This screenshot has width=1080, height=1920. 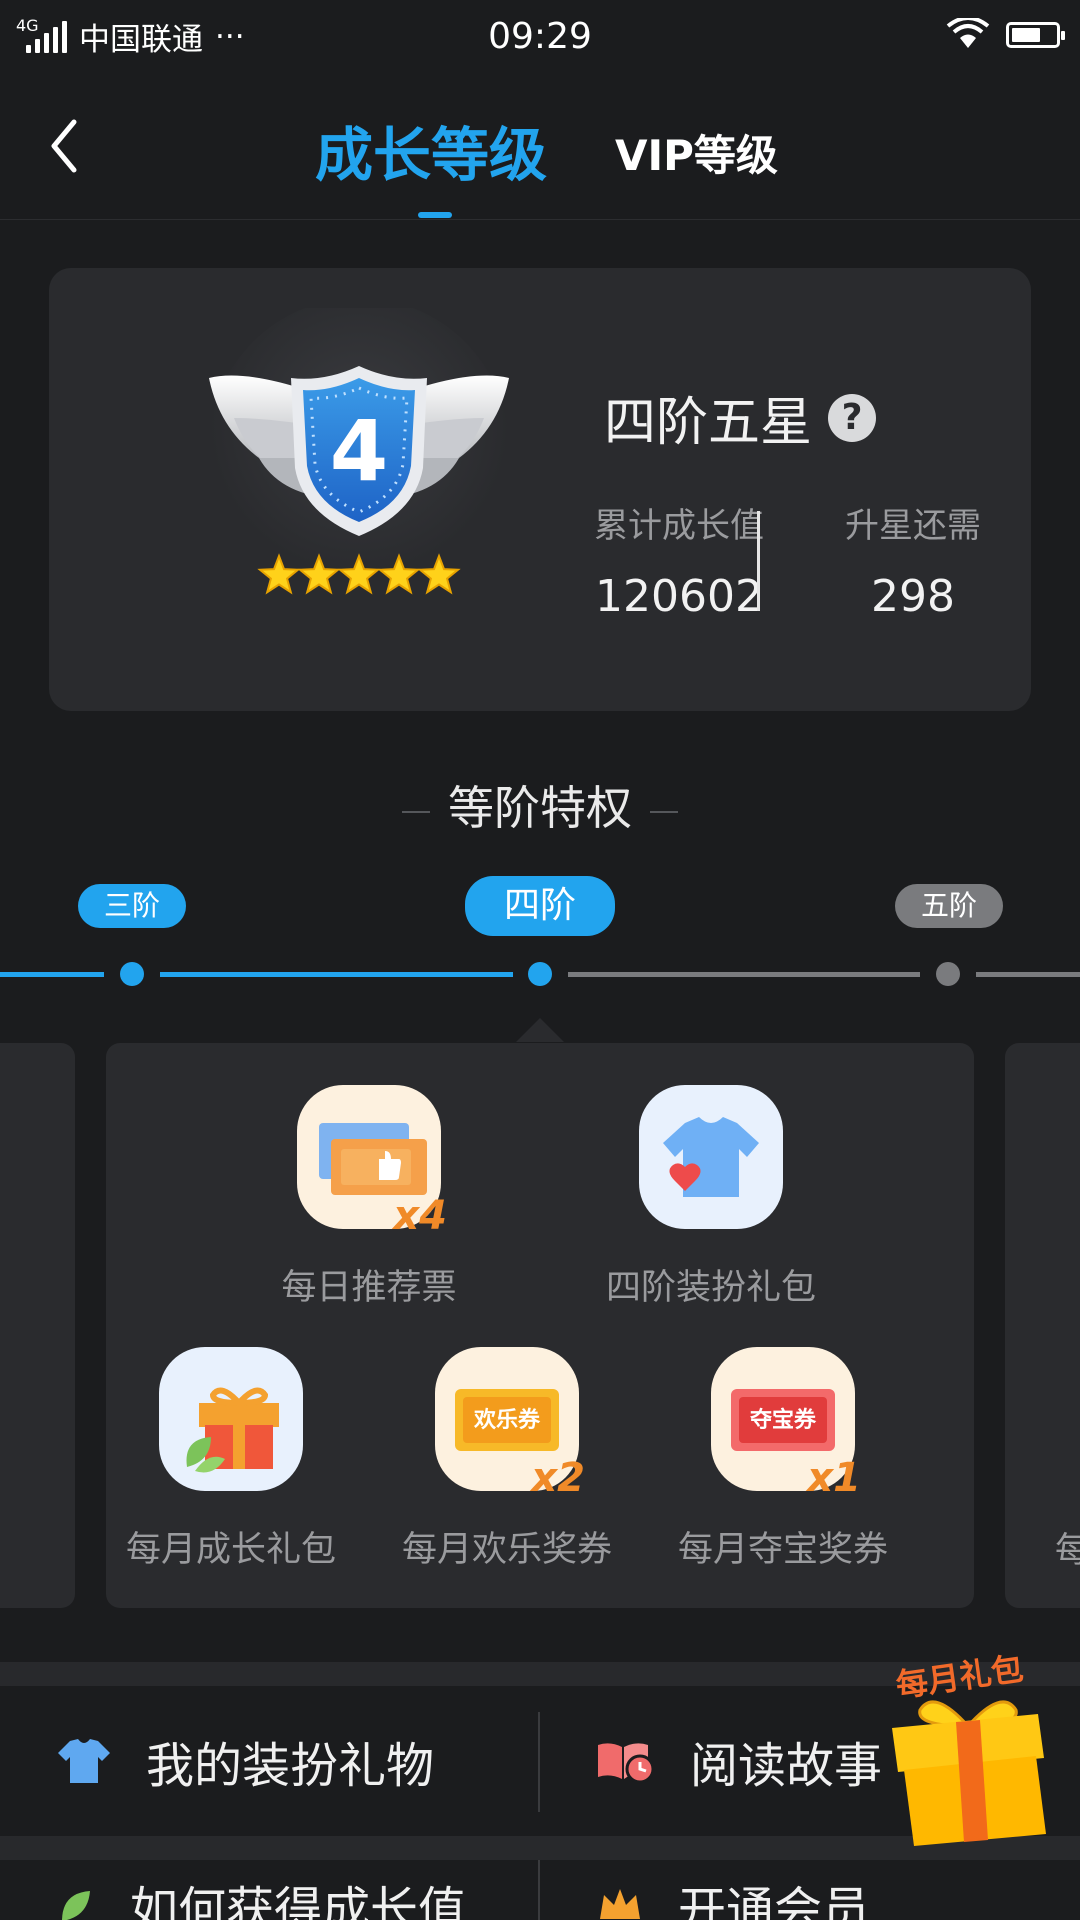 I want to click on next-panel-peek-label: 每, so click(x=1067, y=1551).